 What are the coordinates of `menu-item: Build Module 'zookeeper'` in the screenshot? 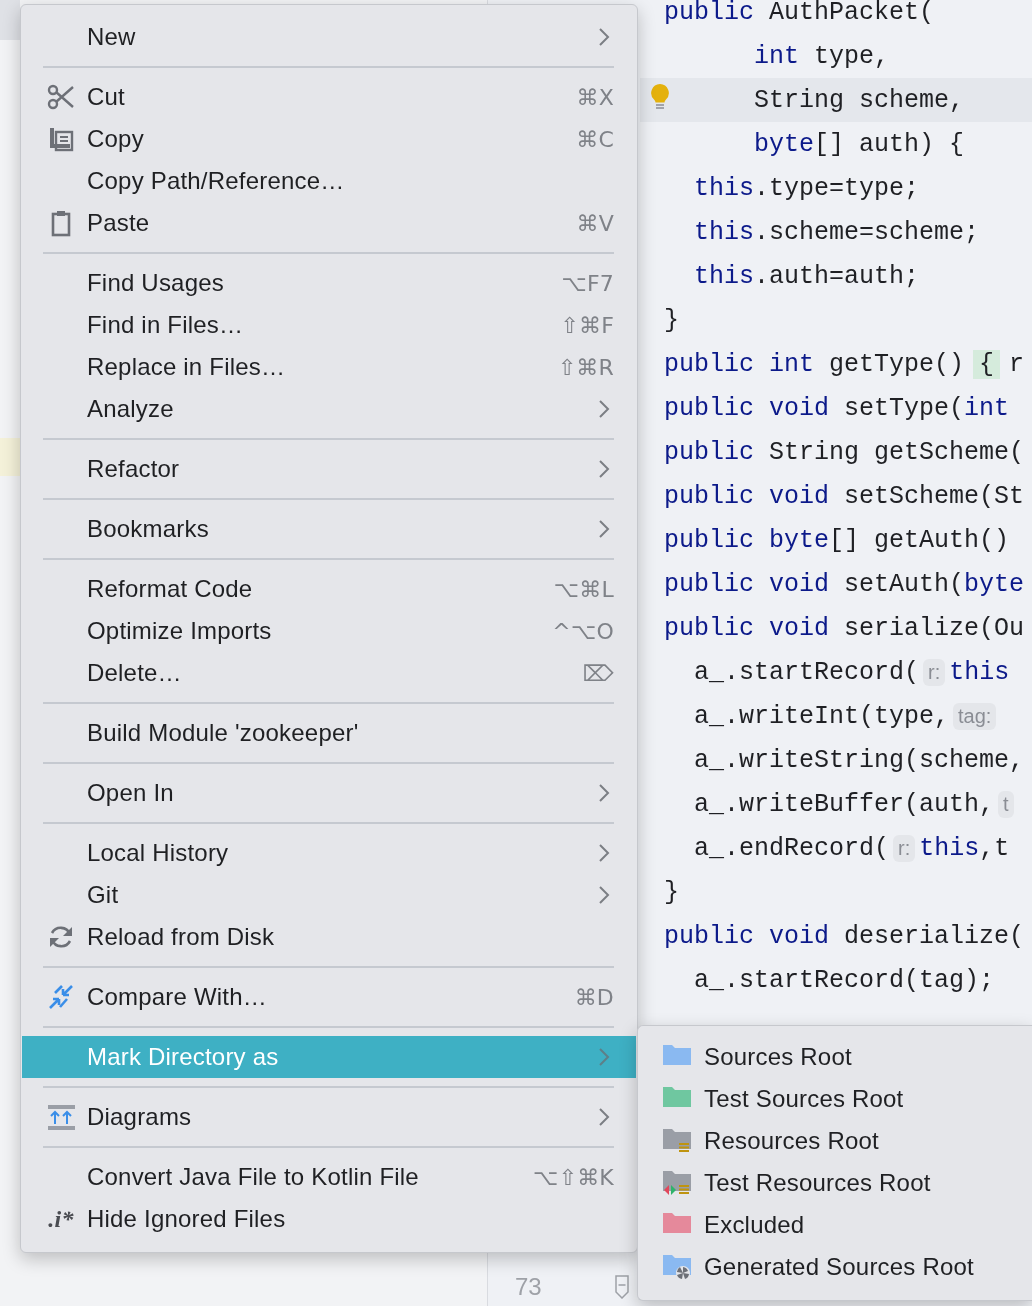 It's located at (329, 733).